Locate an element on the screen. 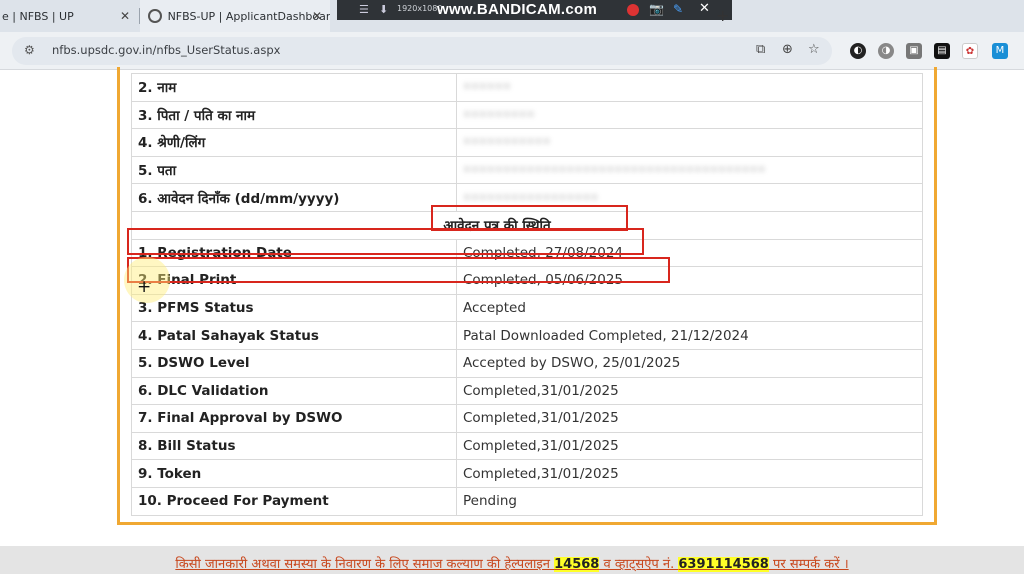  globe-icon is located at coordinates (155, 16).